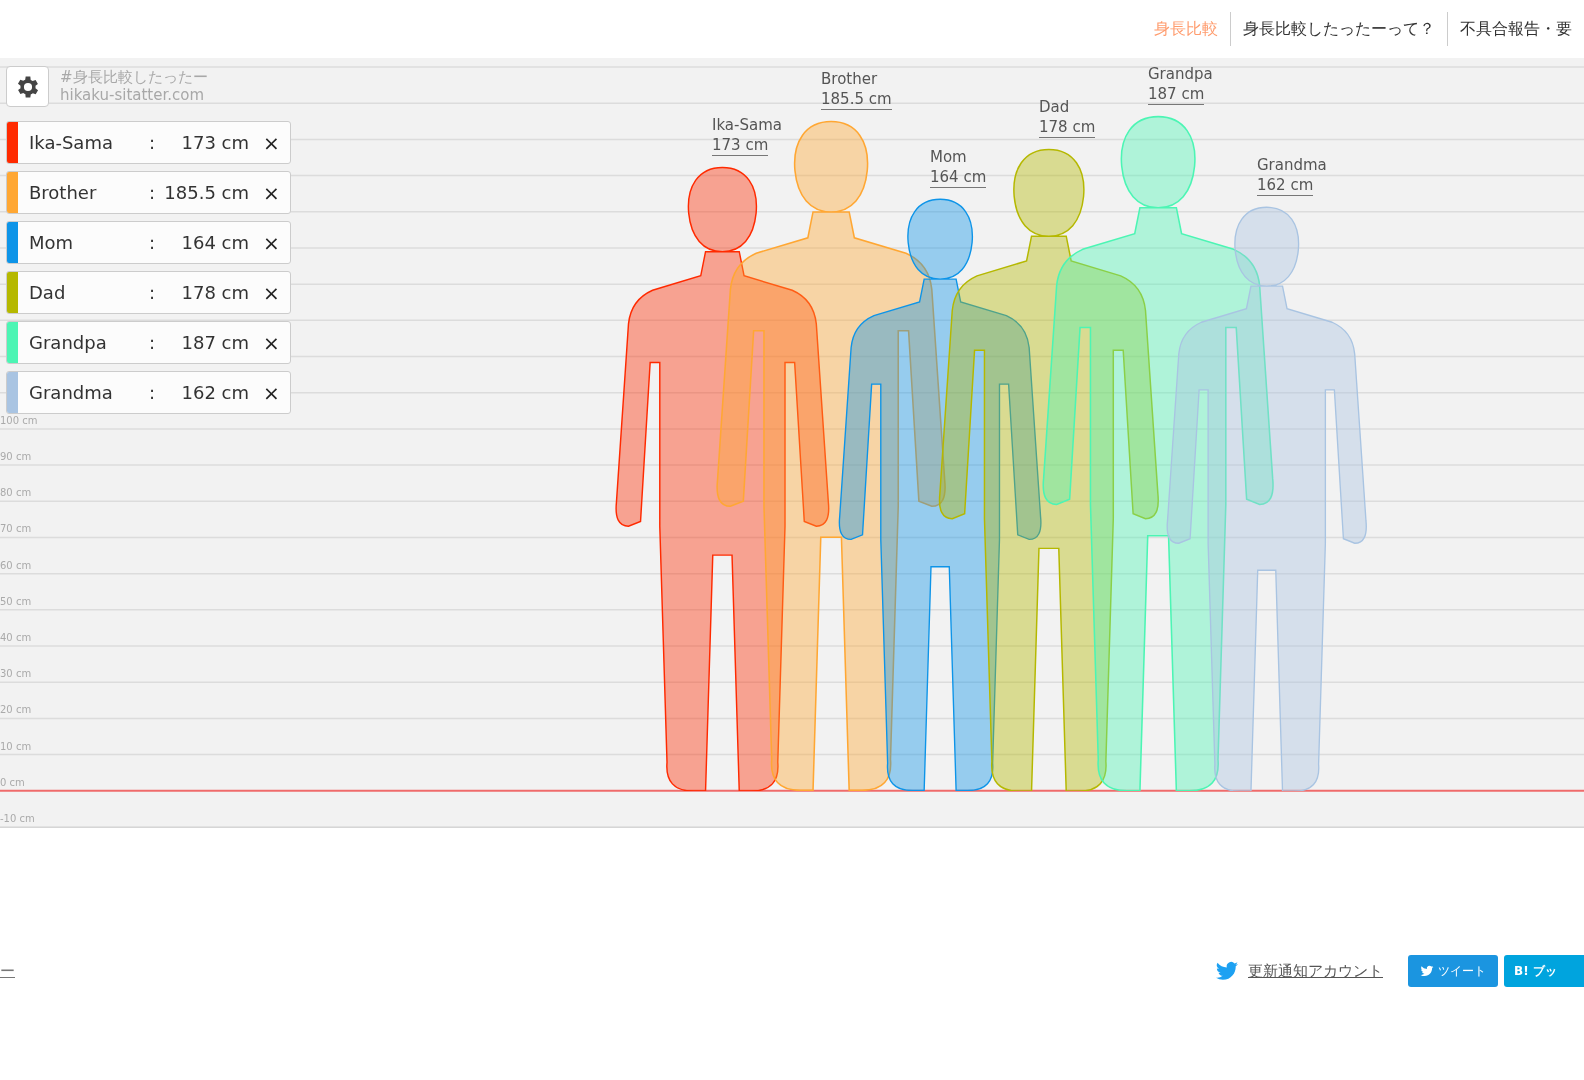  What do you see at coordinates (214, 343) in the screenshot?
I see `person-height: 187 cm` at bounding box center [214, 343].